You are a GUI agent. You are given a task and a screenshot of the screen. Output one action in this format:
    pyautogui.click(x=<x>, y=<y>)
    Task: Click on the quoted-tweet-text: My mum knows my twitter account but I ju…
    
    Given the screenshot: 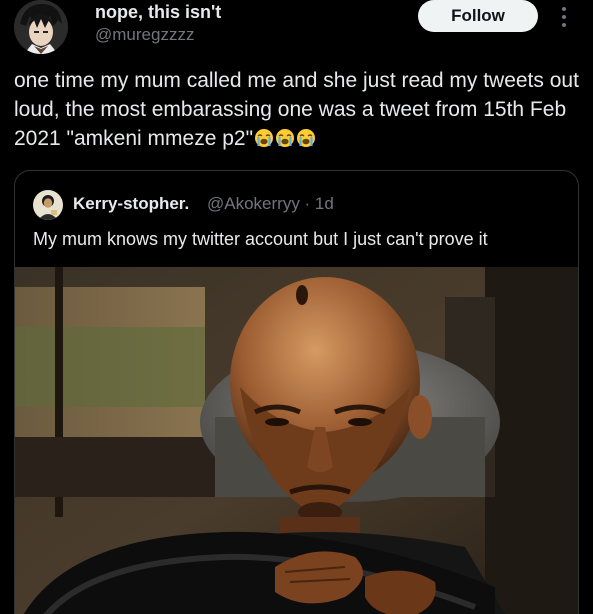 What is the action you would take?
    pyautogui.click(x=260, y=239)
    